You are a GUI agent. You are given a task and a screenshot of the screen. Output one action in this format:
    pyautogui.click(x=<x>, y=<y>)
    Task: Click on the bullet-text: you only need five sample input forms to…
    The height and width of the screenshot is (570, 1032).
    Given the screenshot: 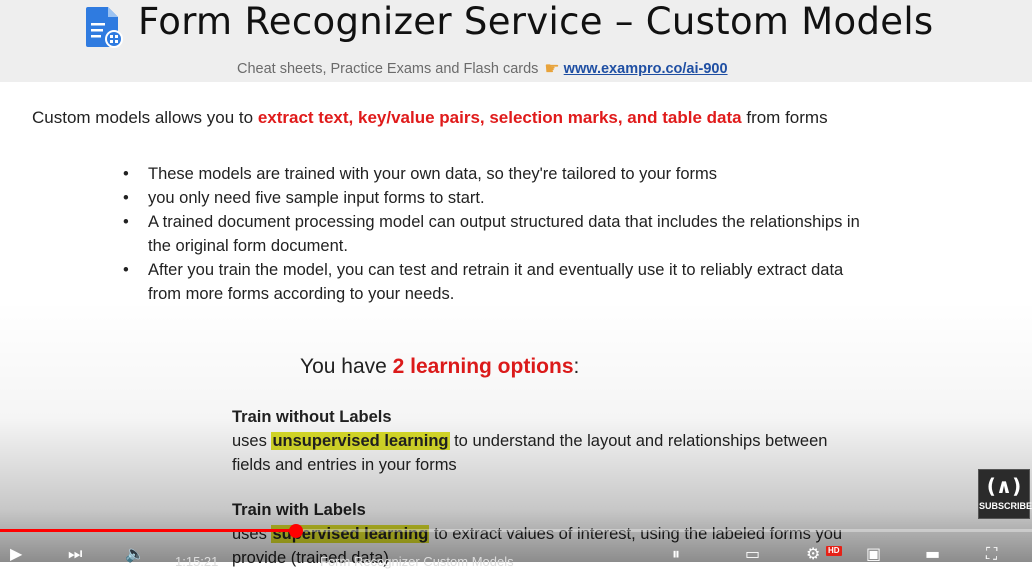 What is the action you would take?
    pyautogui.click(x=316, y=198)
    